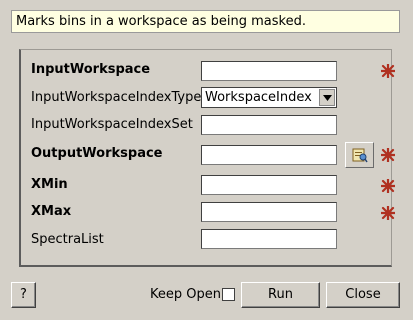 This screenshot has width=413, height=320. Describe the element at coordinates (363, 295) in the screenshot. I see `close-button: Close` at that location.